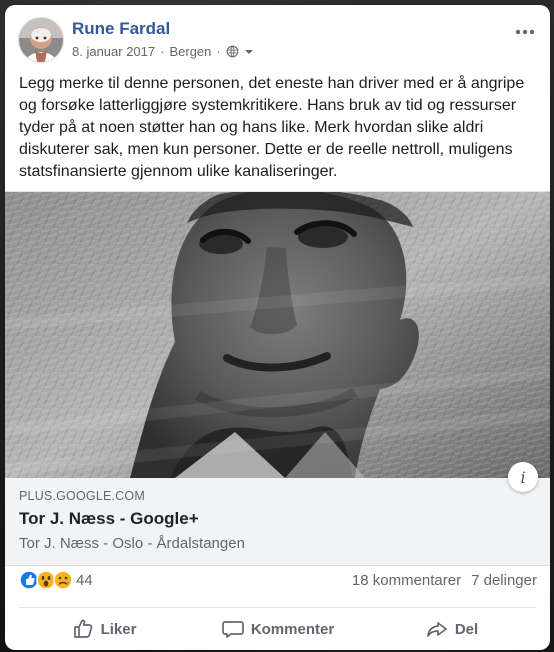 This screenshot has width=554, height=652. Describe the element at coordinates (132, 543) in the screenshot. I see `link-subtitle: Tor J. Næss - Oslo - Årdalstangen` at that location.